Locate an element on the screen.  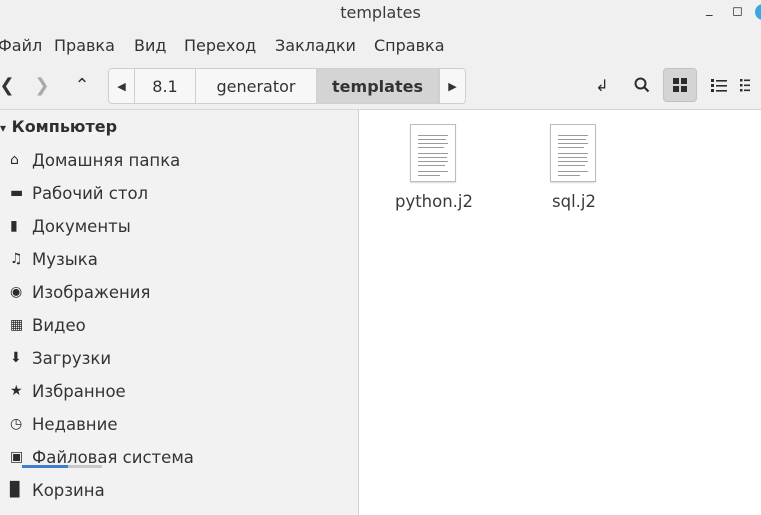
breadcrumb-item: 8.1 is located at coordinates (165, 86).